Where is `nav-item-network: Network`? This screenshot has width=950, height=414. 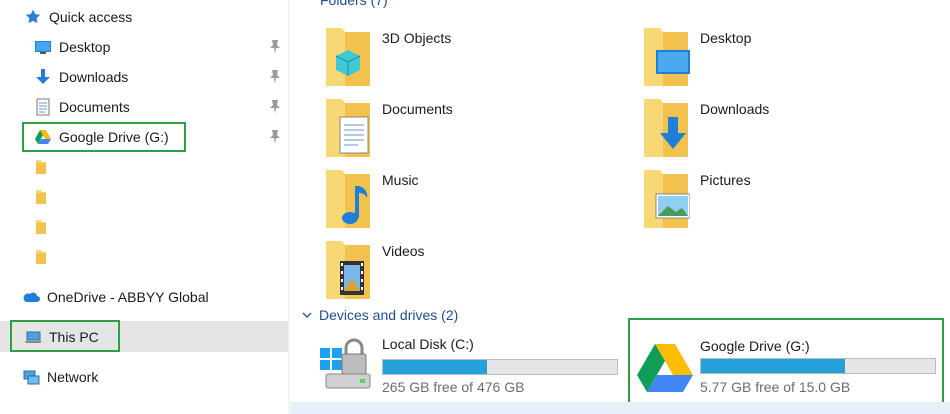
nav-item-network: Network is located at coordinates (60, 377).